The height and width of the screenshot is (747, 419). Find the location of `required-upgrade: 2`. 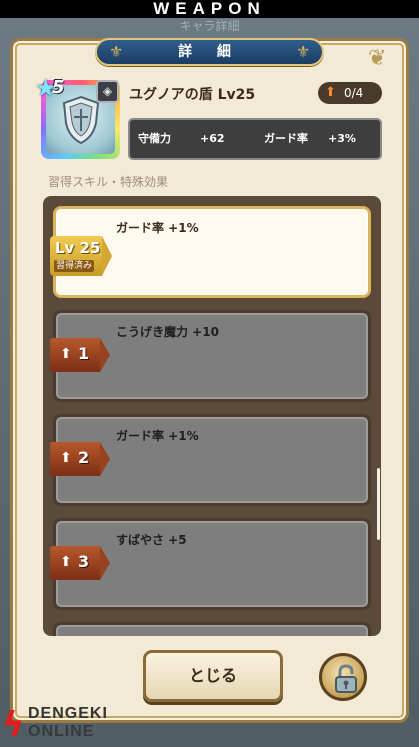

required-upgrade: 2 is located at coordinates (84, 457).